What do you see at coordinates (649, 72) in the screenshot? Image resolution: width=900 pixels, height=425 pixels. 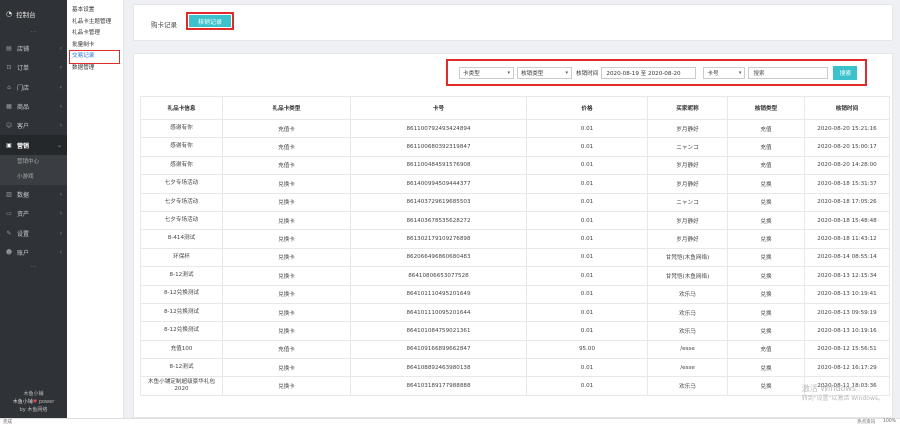 I see `date-range-input: 2020-08-19 至 2020-08-20` at bounding box center [649, 72].